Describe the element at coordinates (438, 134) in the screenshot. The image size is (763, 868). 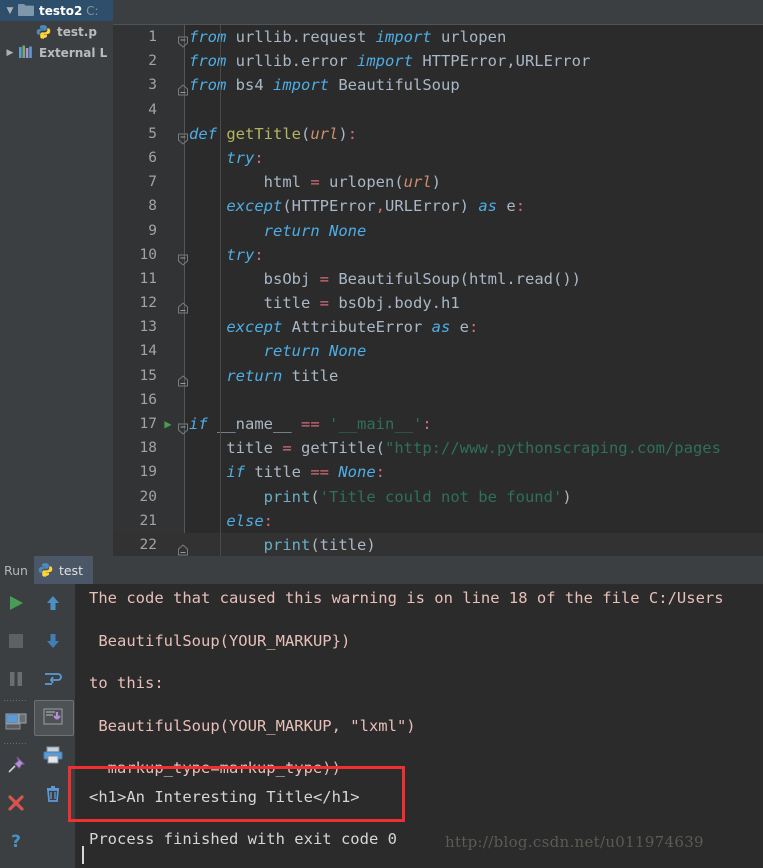
I see `code-line: 5 def getTitle(url):` at that location.